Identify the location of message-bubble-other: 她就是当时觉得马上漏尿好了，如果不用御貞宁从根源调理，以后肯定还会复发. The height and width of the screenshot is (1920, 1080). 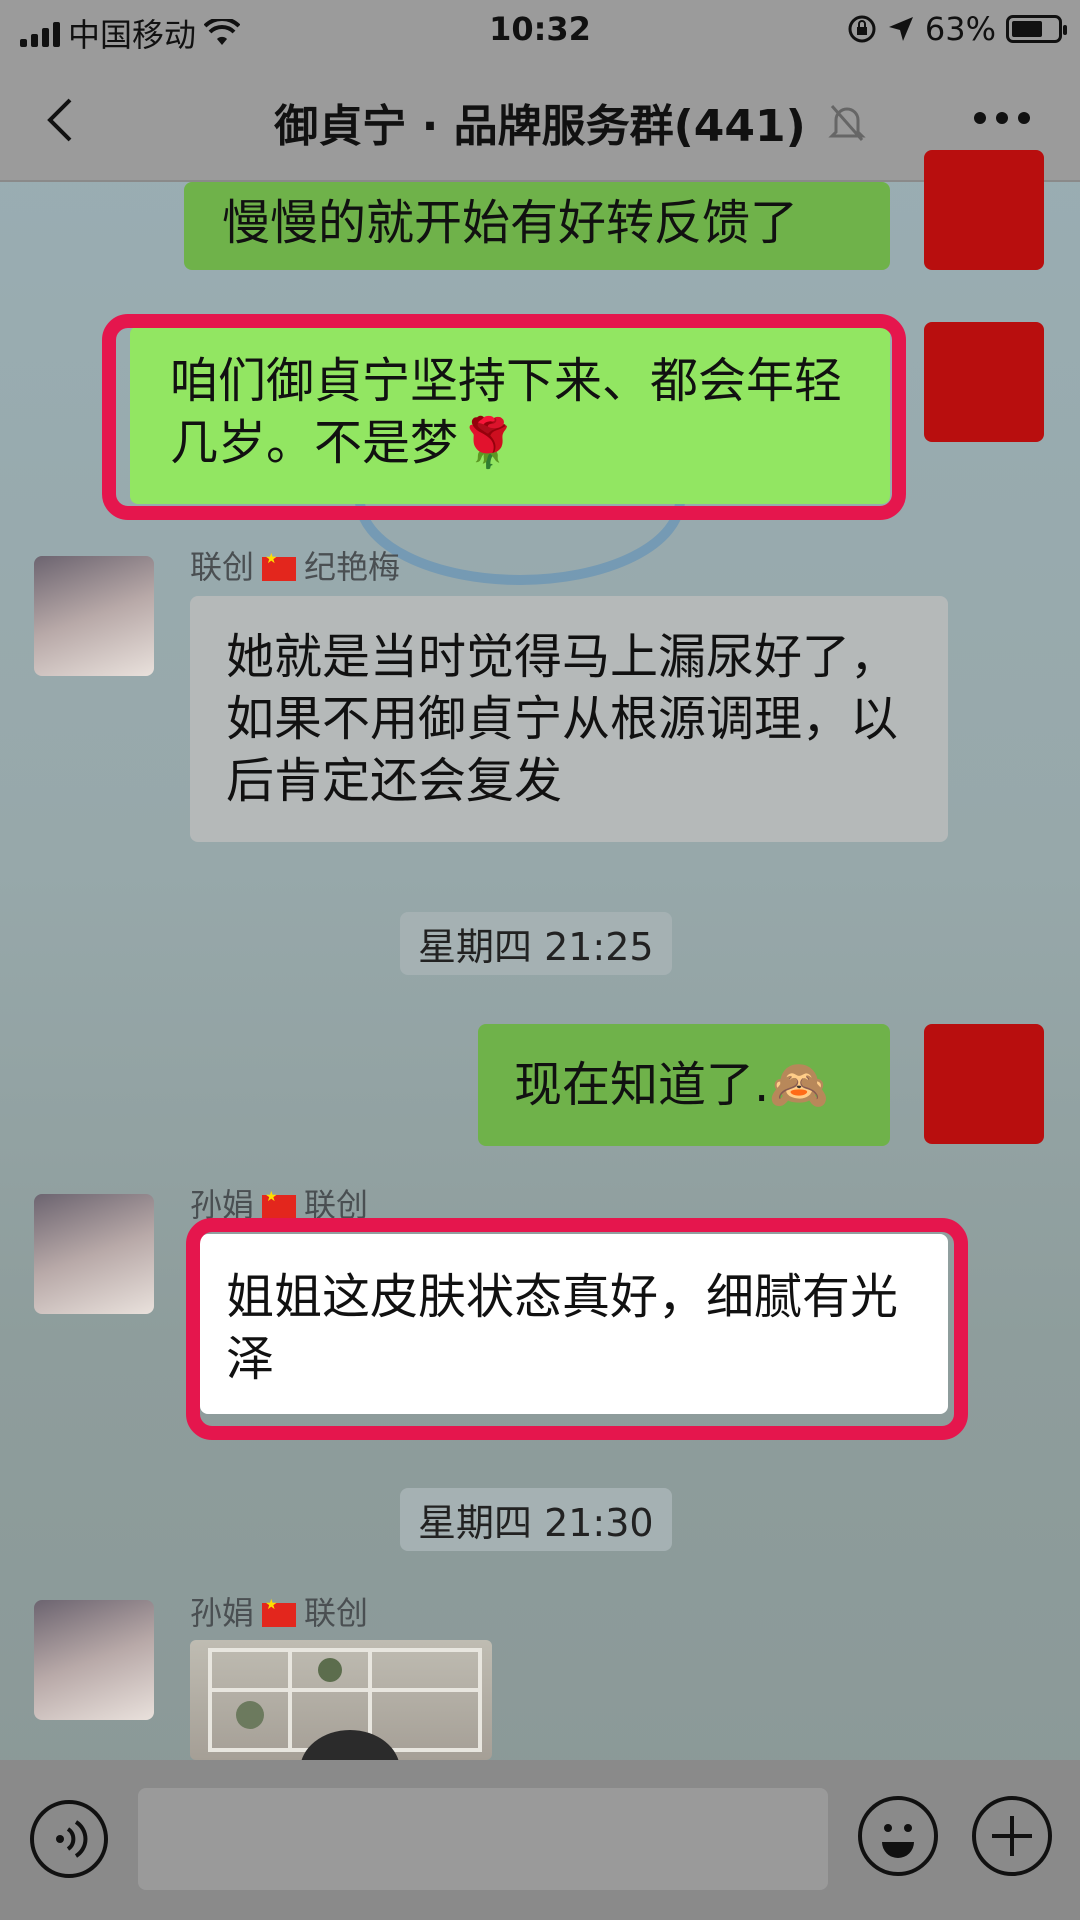
(569, 719).